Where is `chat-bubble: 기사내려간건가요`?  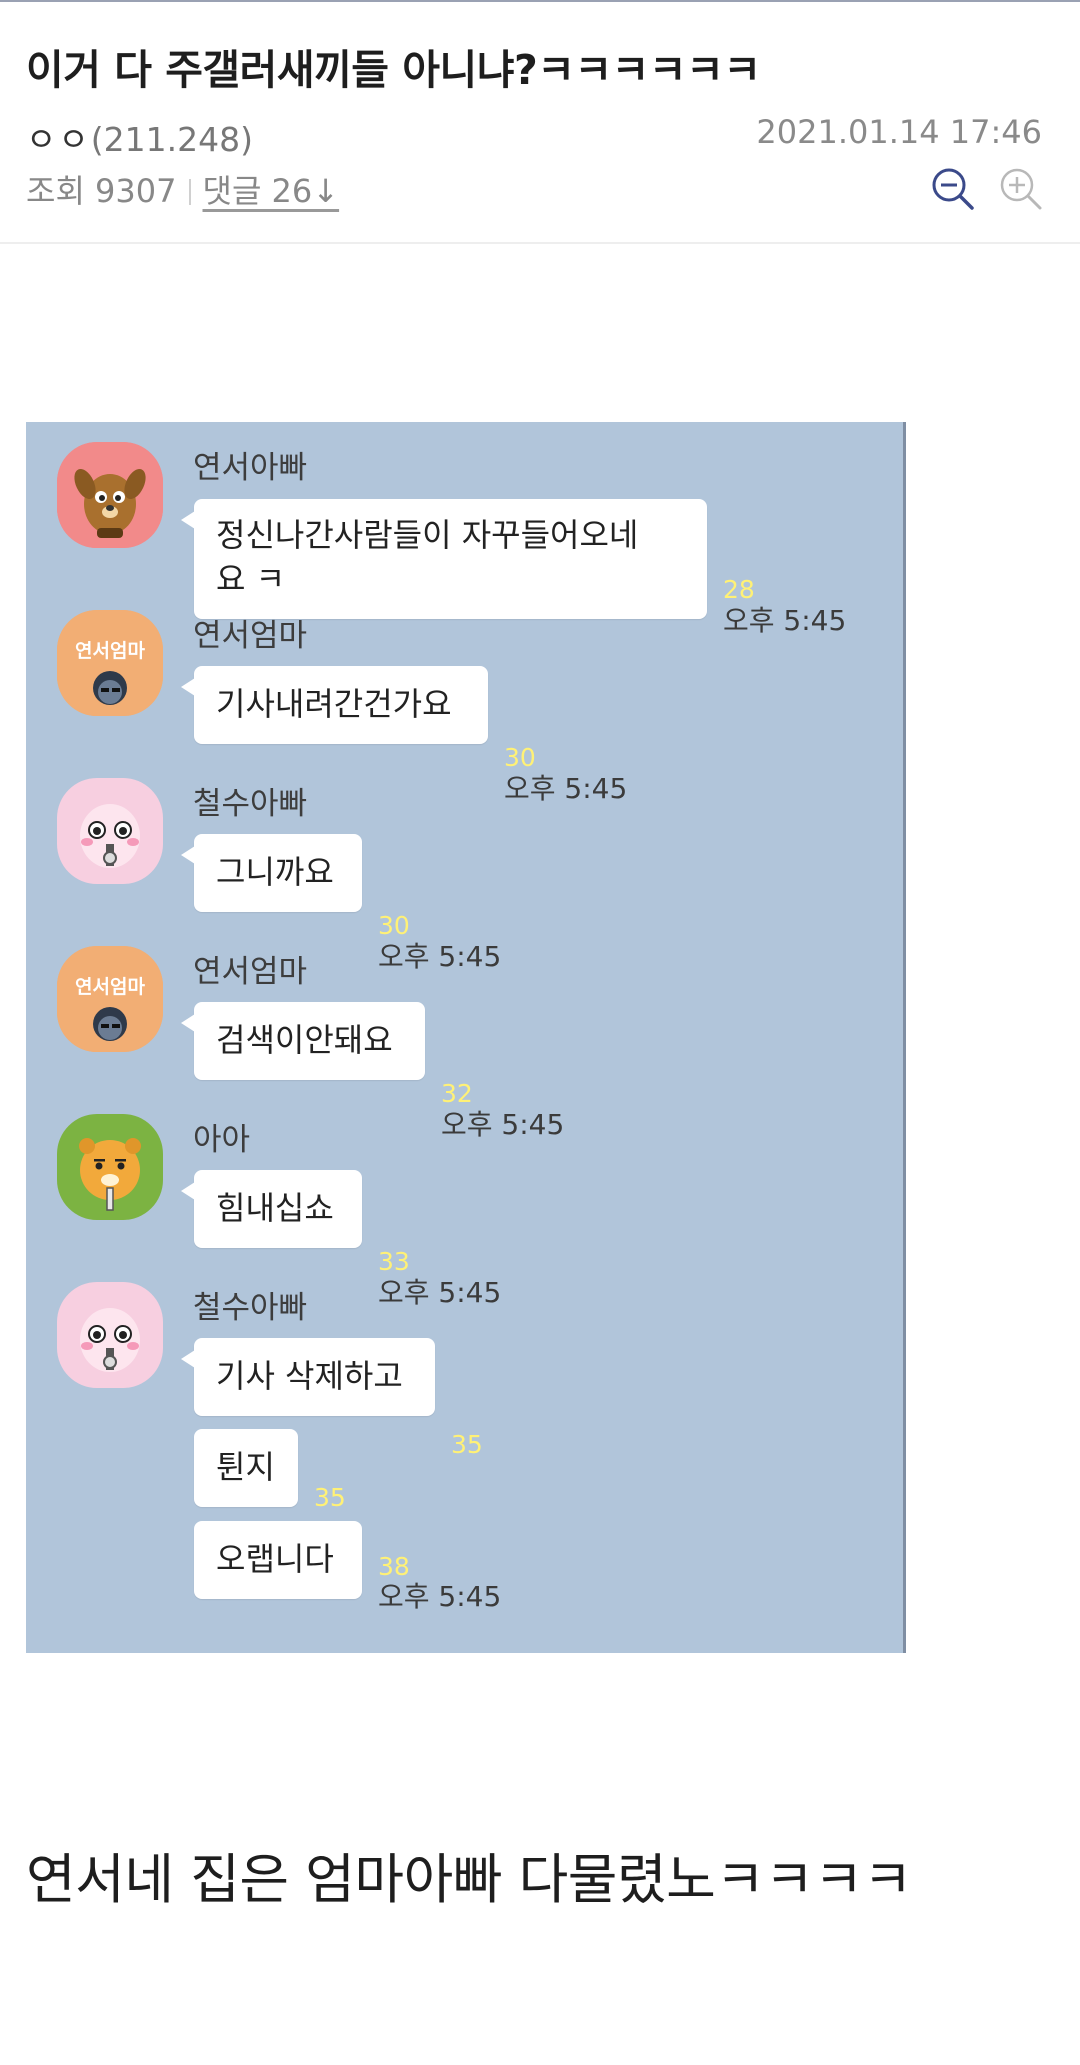 chat-bubble: 기사내려간건가요 is located at coordinates (334, 705).